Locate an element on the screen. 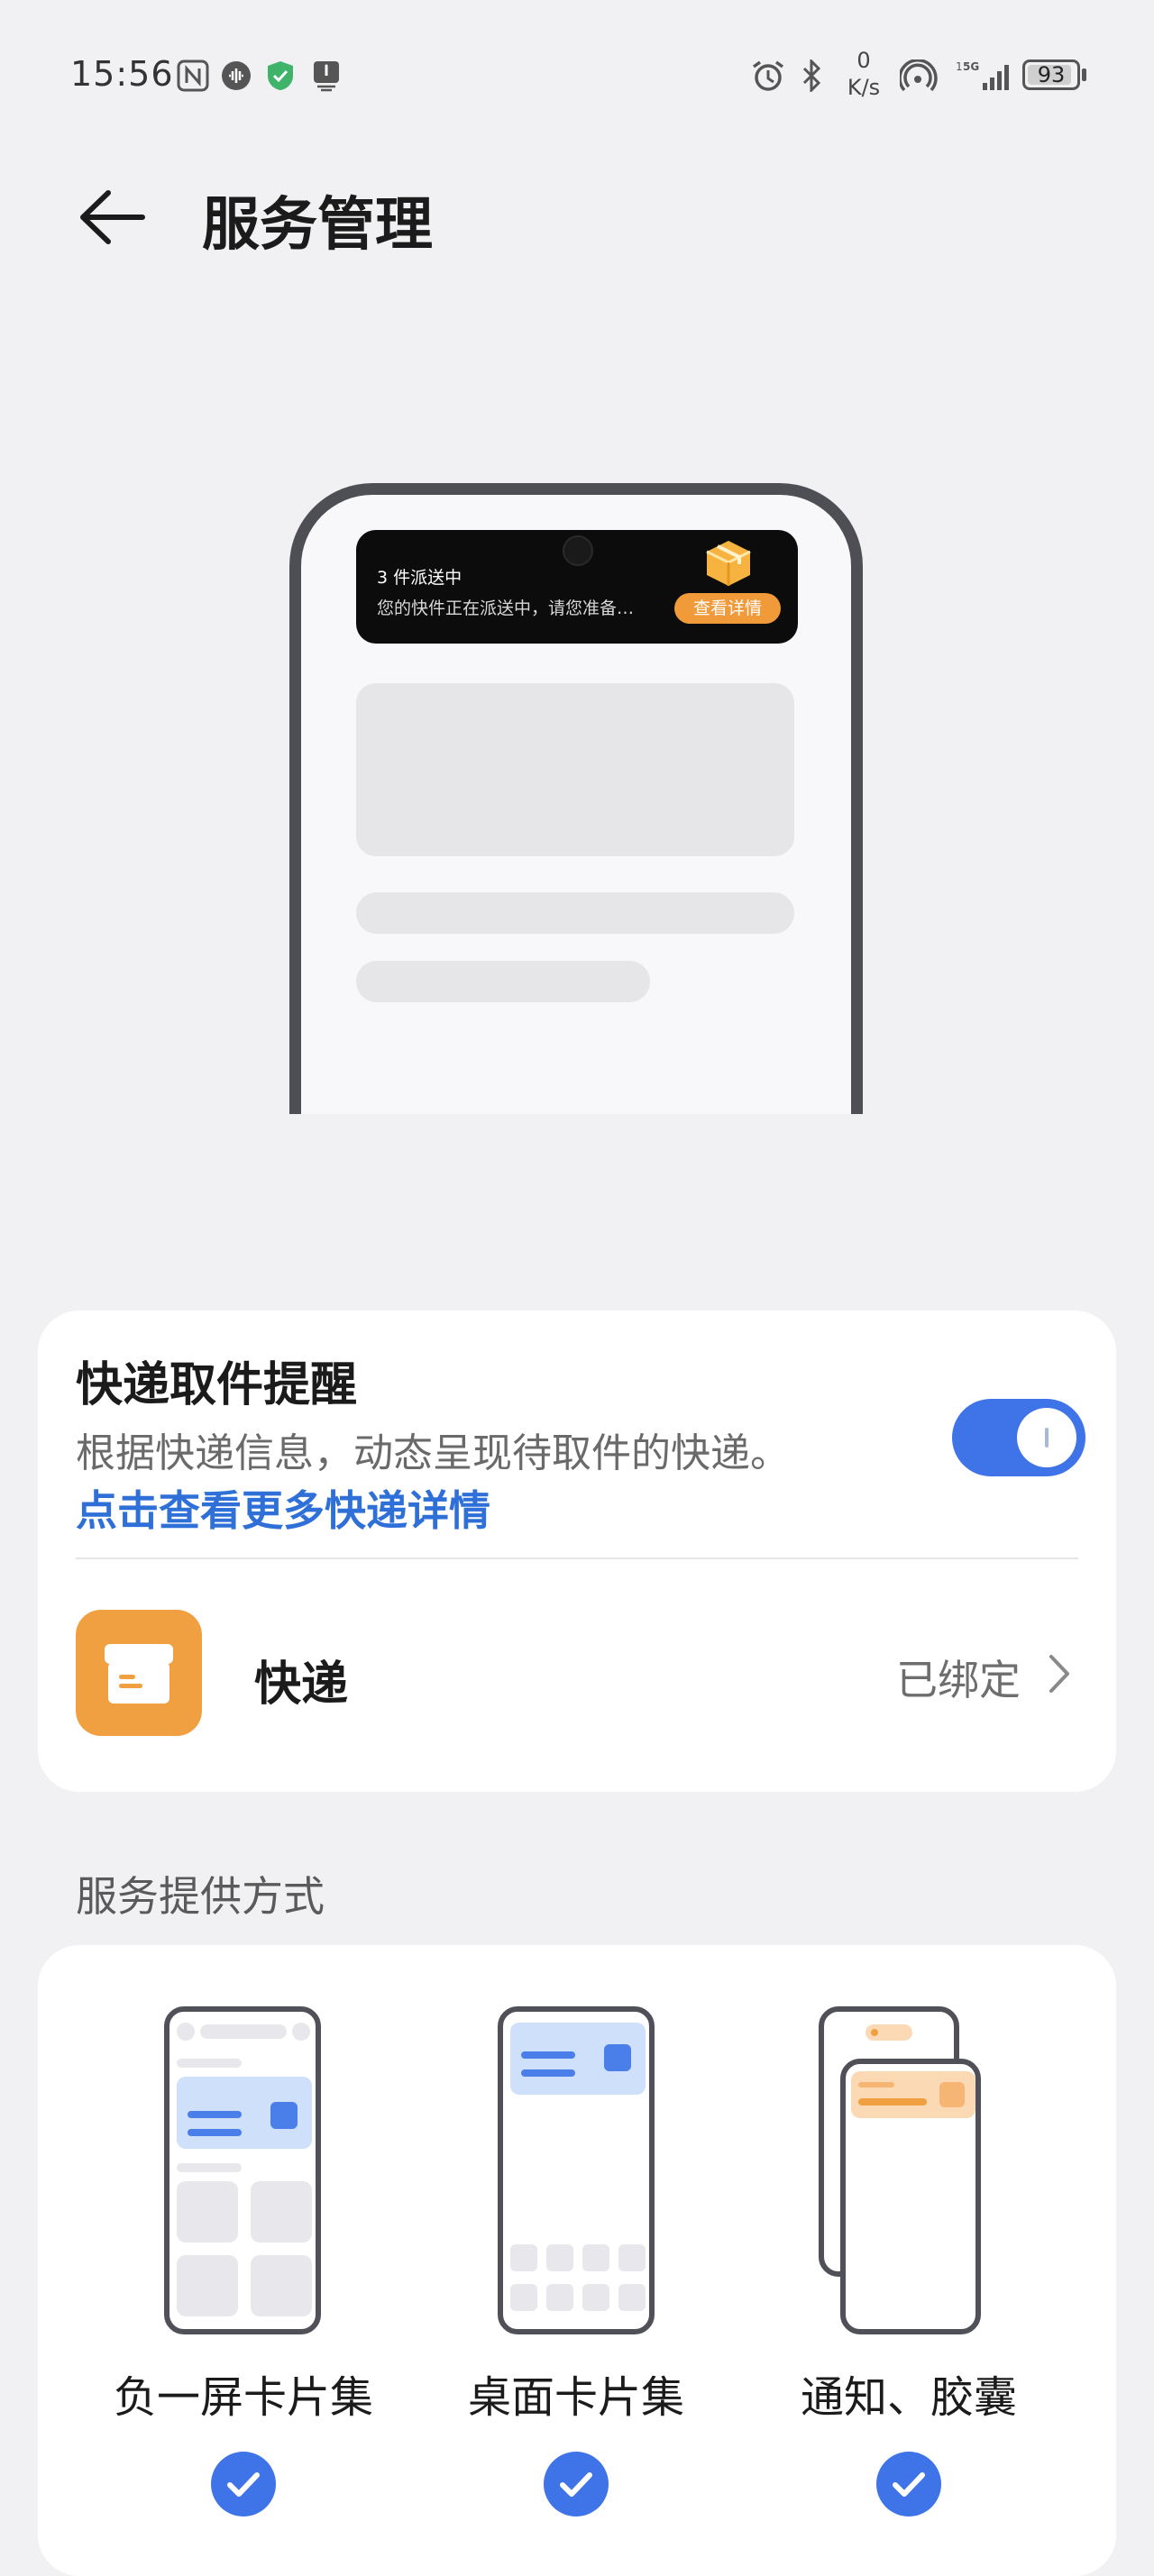  view-details-pill: 查看详情 is located at coordinates (727, 608).